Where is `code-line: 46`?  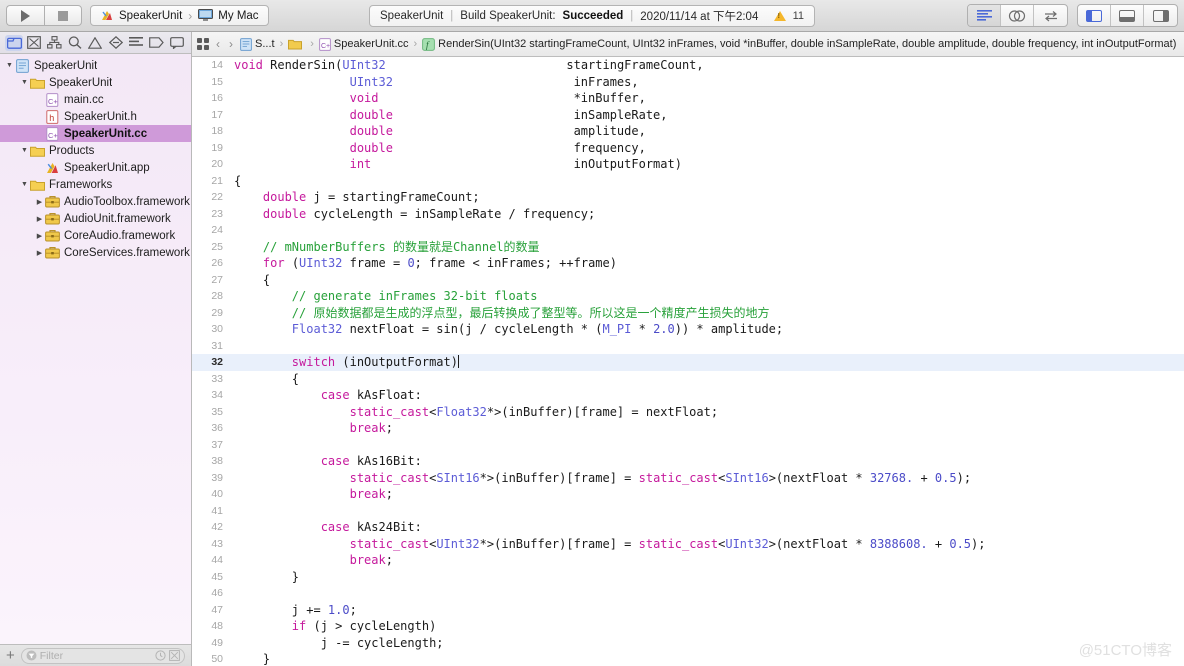 code-line: 46 is located at coordinates (688, 593).